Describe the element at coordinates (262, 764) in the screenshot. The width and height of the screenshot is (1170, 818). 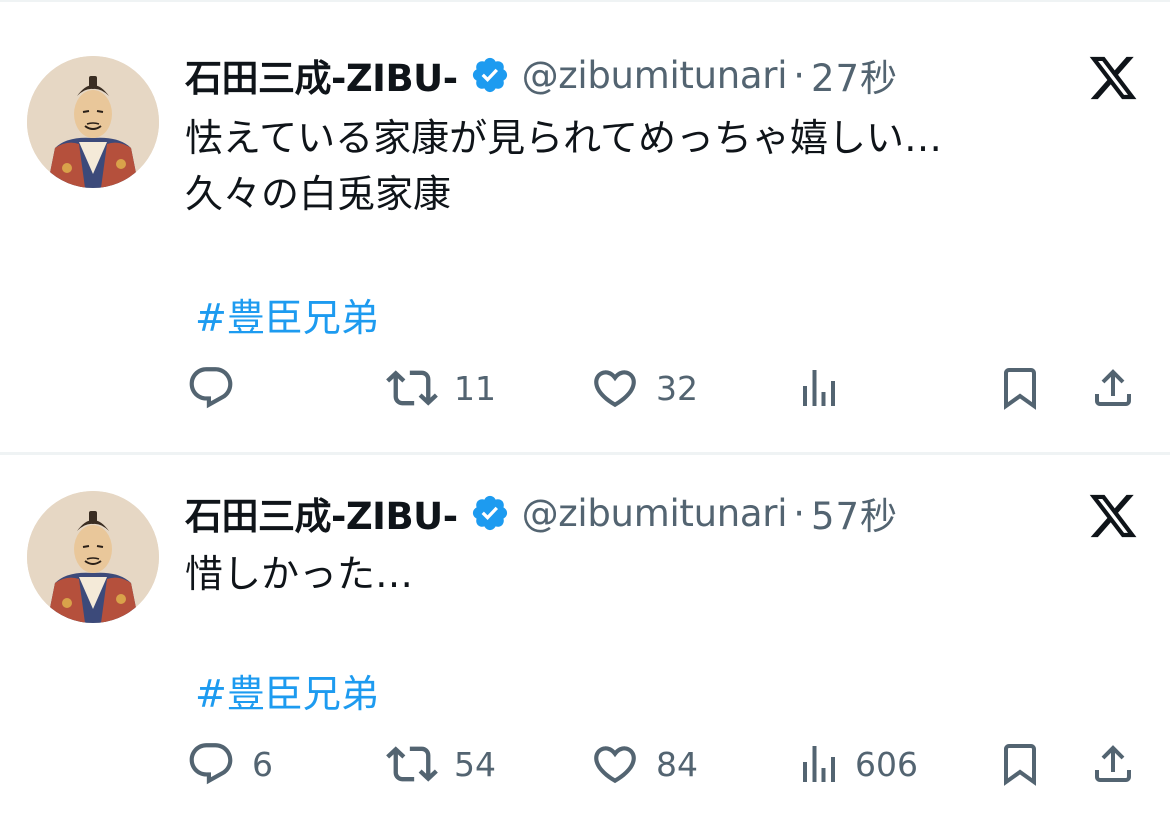
I see `reply-count: 6` at that location.